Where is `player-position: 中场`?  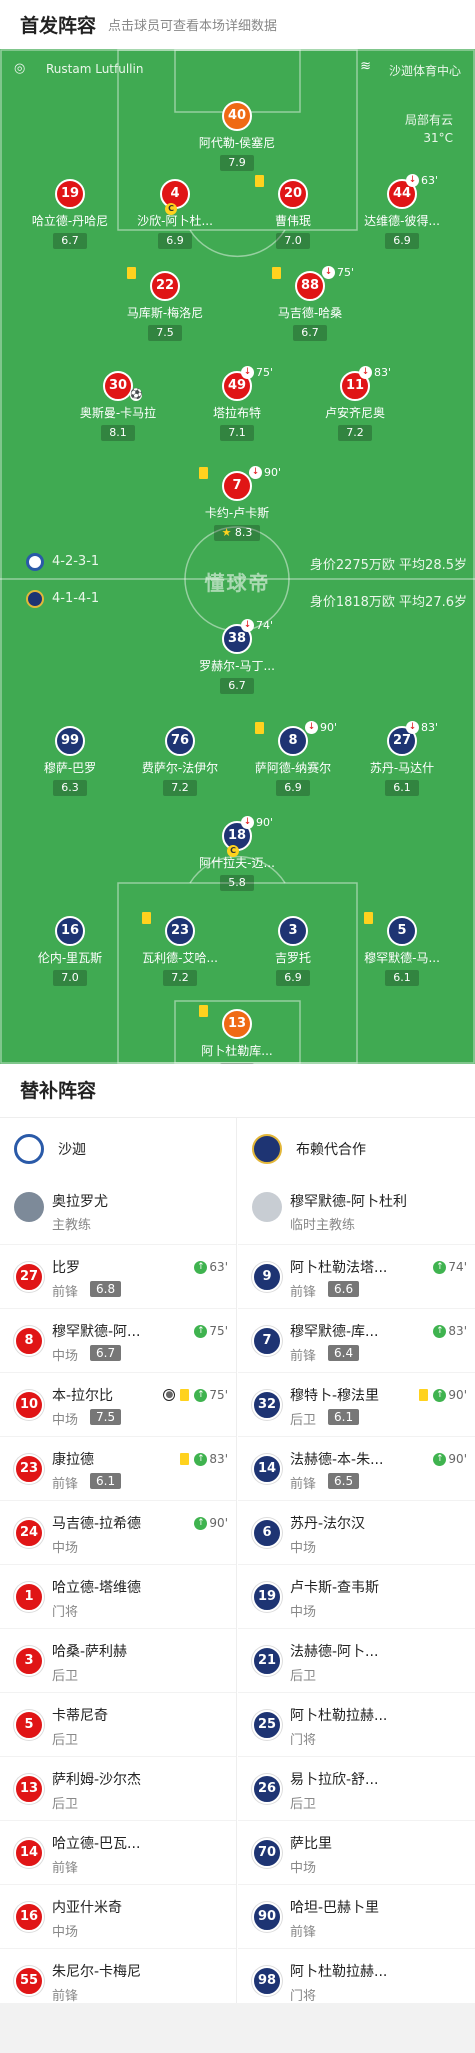
player-position: 中场 is located at coordinates (65, 1356).